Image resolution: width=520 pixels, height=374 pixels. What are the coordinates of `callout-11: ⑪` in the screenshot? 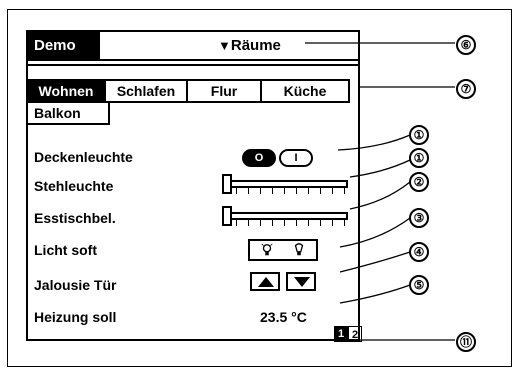 It's located at (466, 341).